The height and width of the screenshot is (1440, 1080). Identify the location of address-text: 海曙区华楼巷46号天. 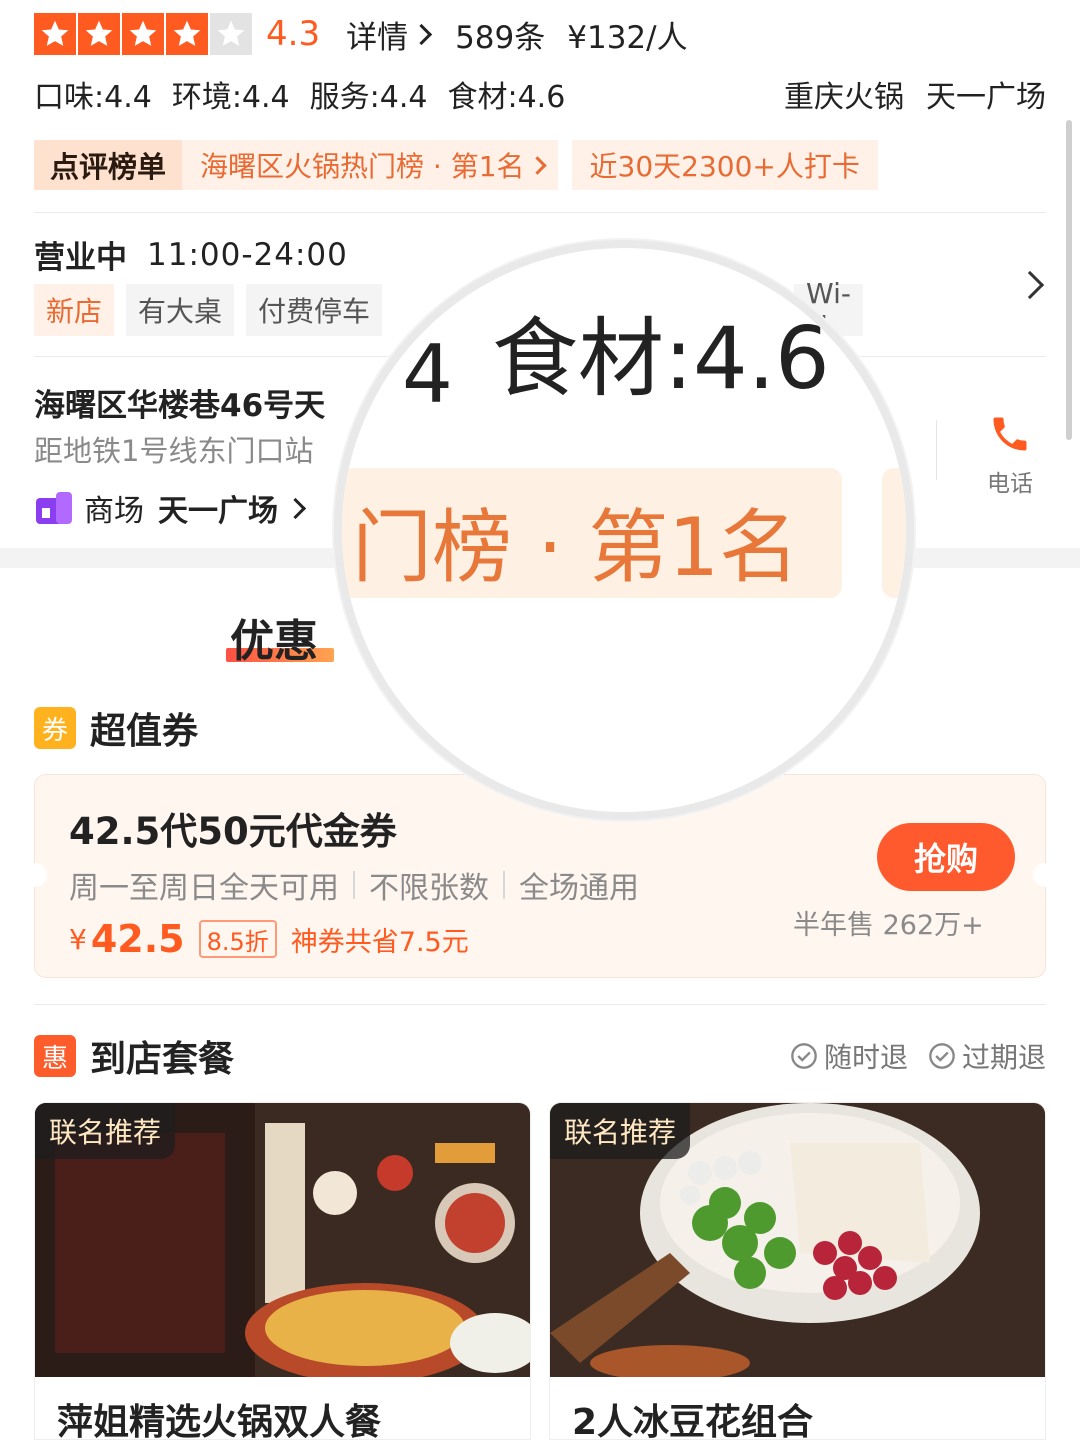
(179, 402).